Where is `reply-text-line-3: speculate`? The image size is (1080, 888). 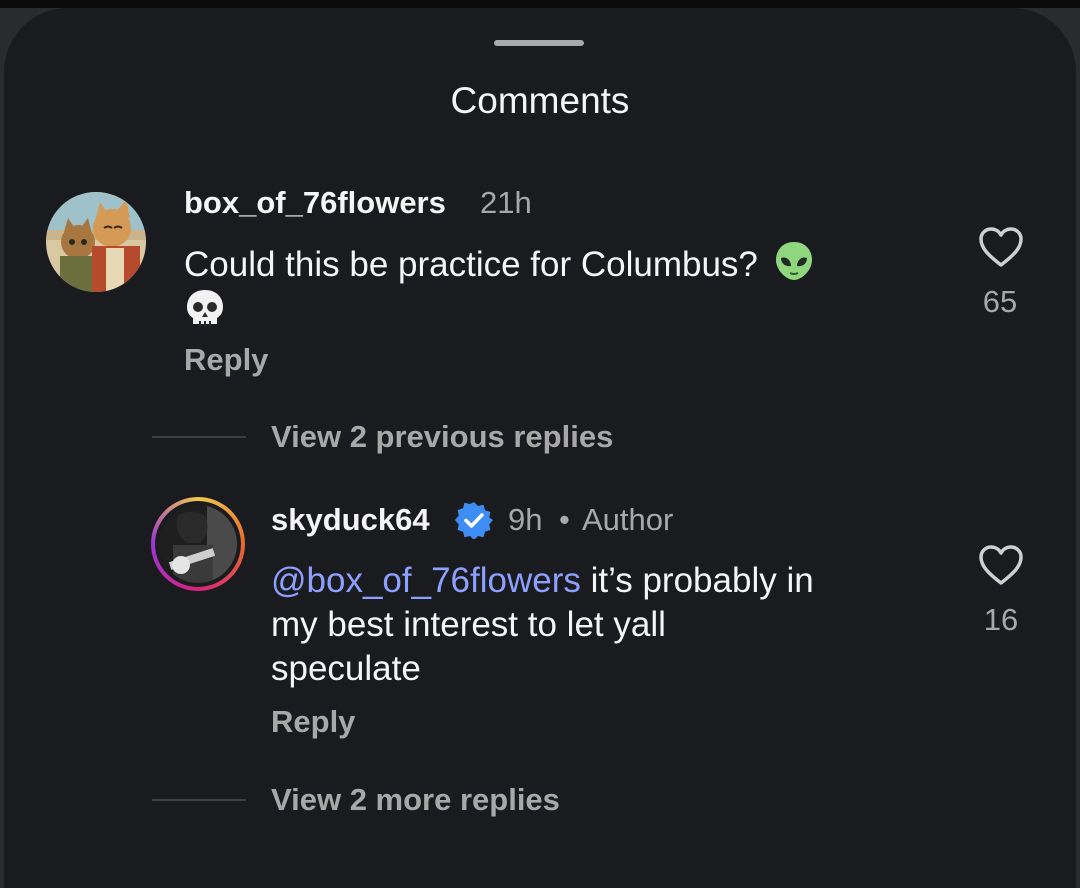 reply-text-line-3: speculate is located at coordinates (346, 668).